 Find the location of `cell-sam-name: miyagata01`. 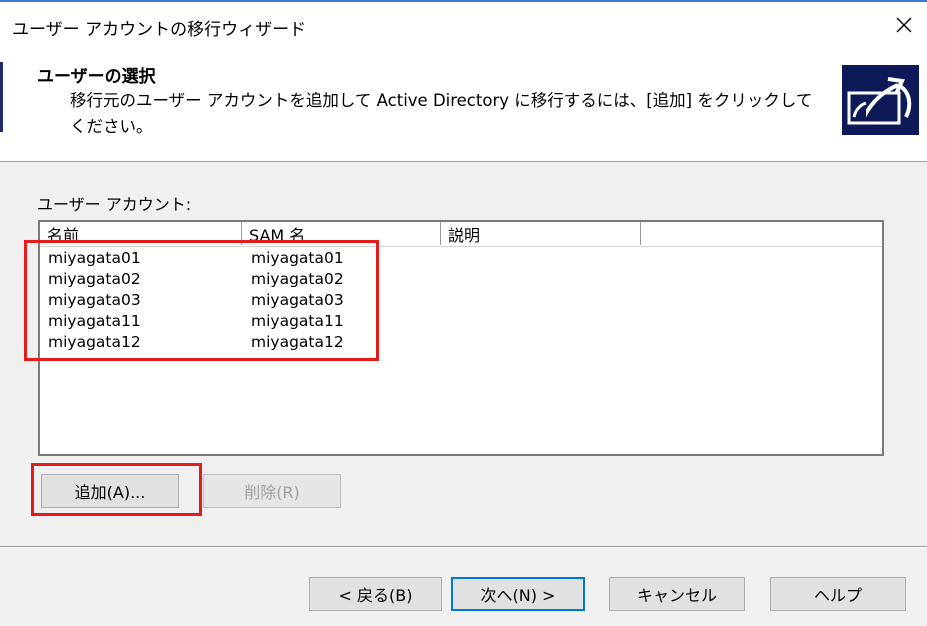

cell-sam-name: miyagata01 is located at coordinates (297, 258).